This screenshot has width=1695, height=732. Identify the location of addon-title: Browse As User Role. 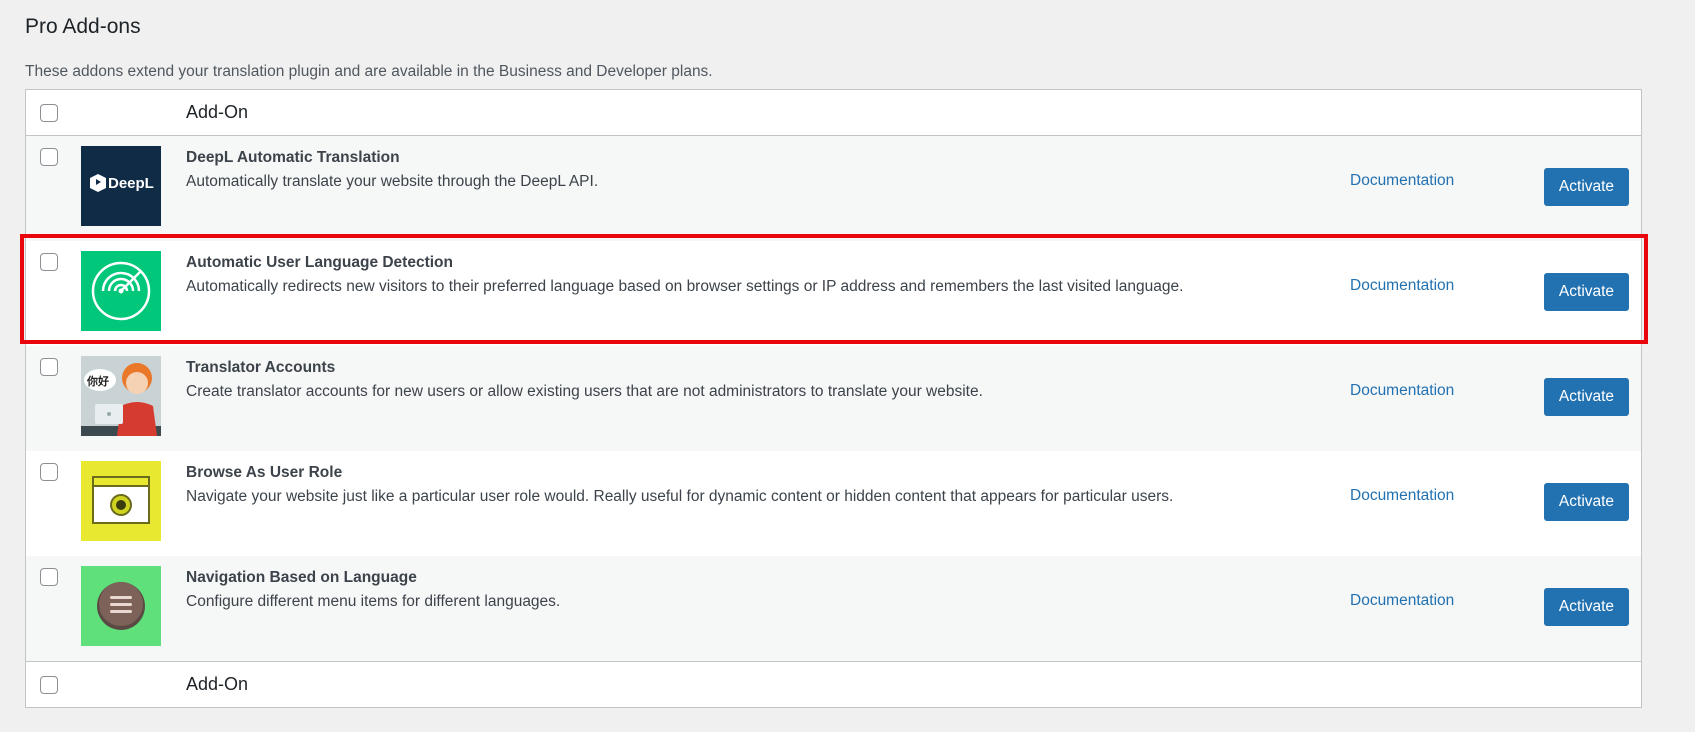
(264, 472).